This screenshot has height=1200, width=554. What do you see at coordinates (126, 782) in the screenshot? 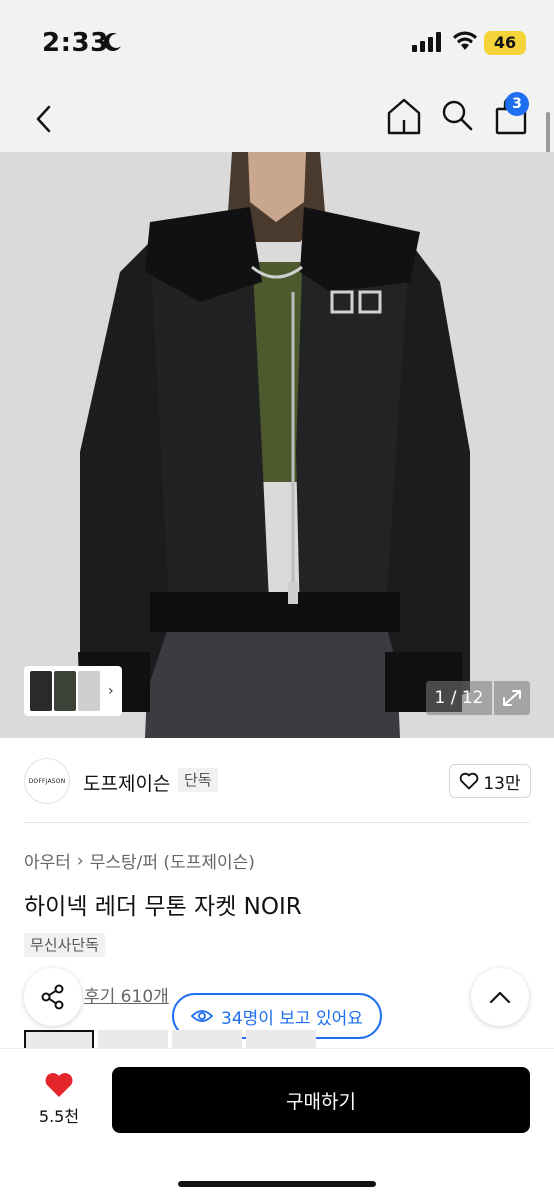
I see `brand-name: 도프제이슨` at bounding box center [126, 782].